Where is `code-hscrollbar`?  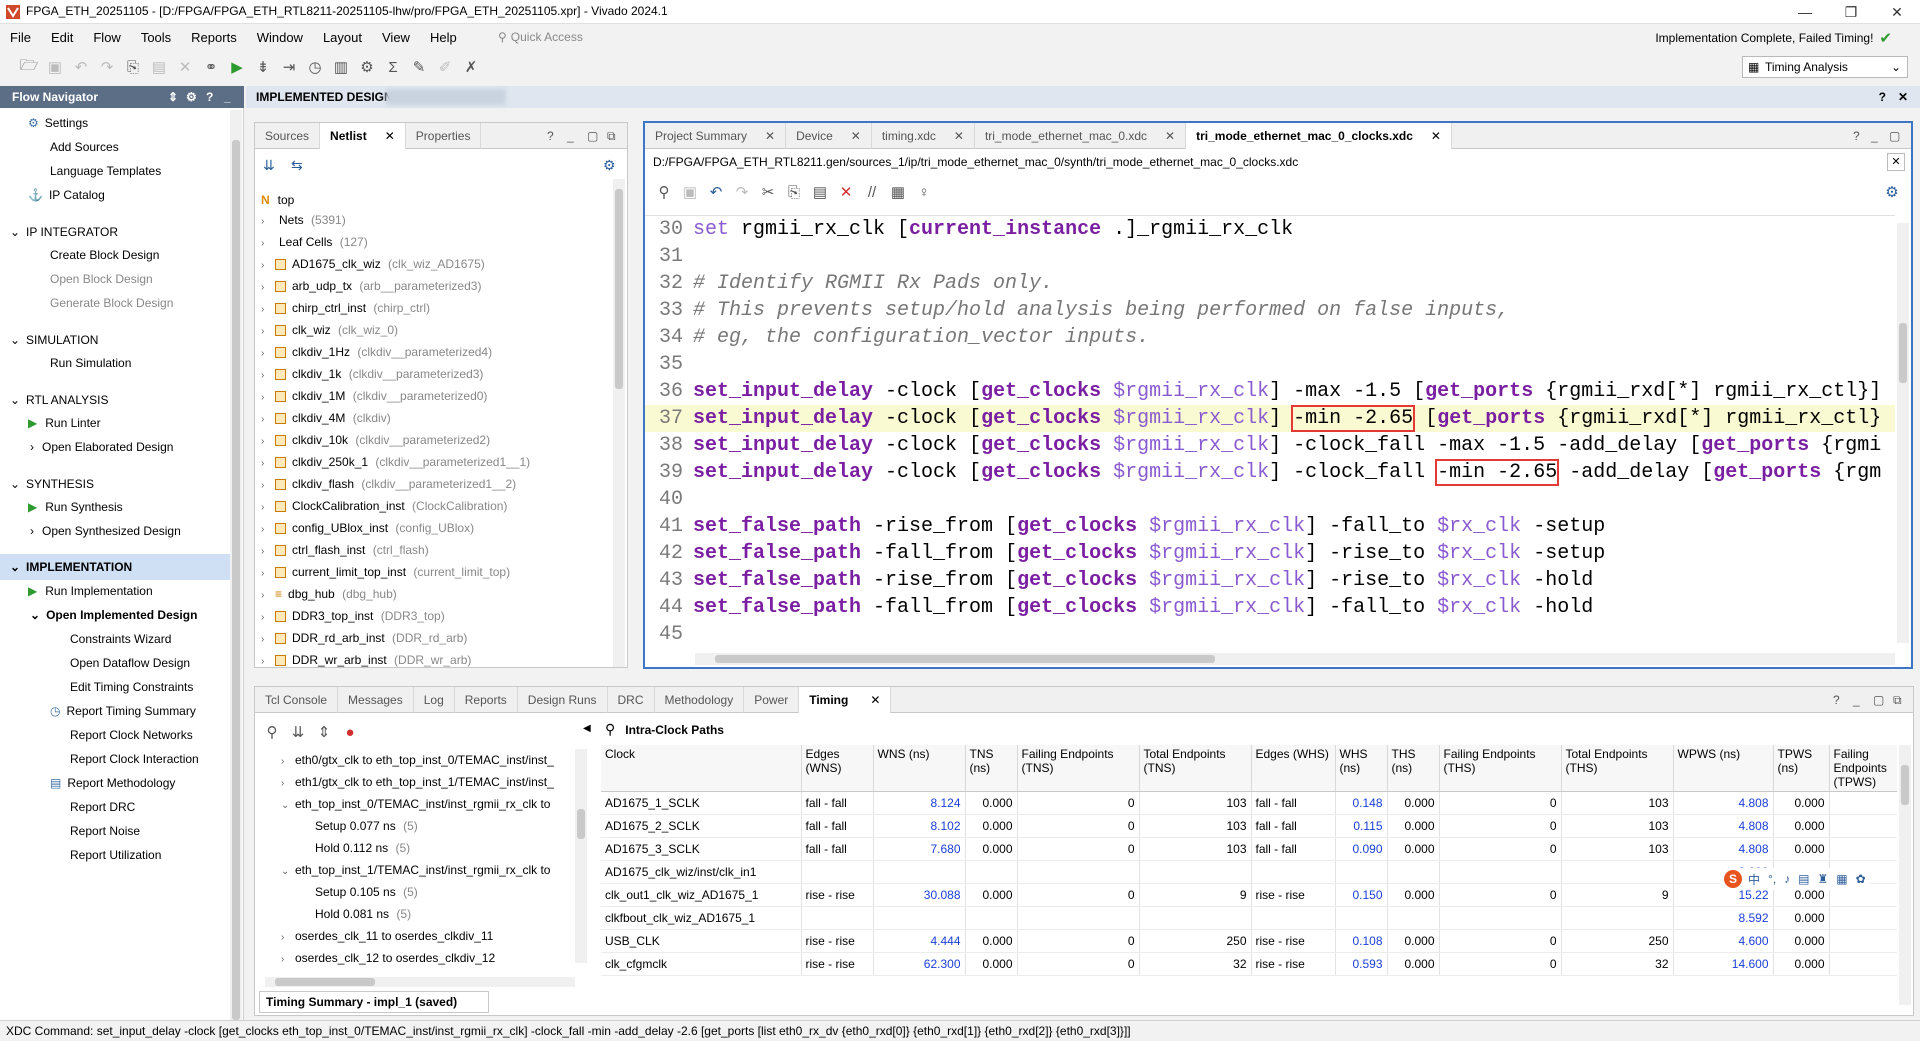
code-hscrollbar is located at coordinates (1295, 659).